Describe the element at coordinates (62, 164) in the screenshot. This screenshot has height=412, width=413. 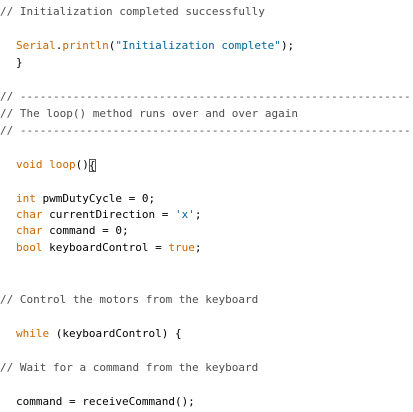
I see `loop-function-name: loop` at that location.